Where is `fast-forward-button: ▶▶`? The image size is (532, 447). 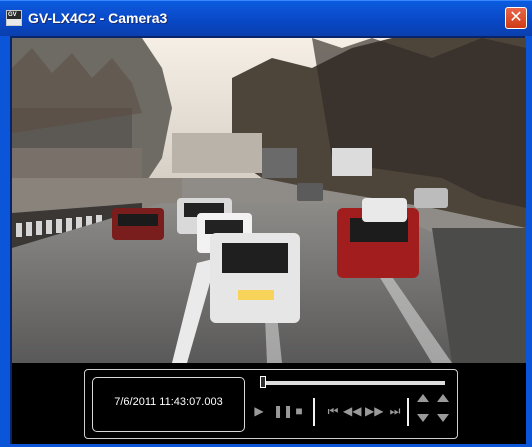
fast-forward-button: ▶▶ is located at coordinates (374, 411).